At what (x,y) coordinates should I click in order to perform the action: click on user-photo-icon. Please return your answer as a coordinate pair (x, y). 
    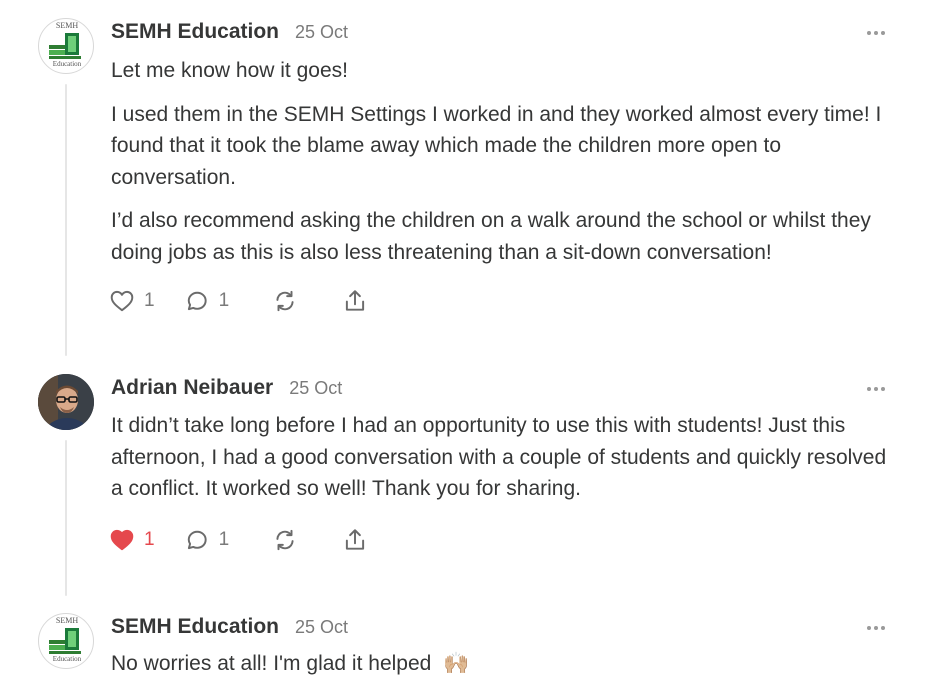
    Looking at the image, I should click on (66, 402).